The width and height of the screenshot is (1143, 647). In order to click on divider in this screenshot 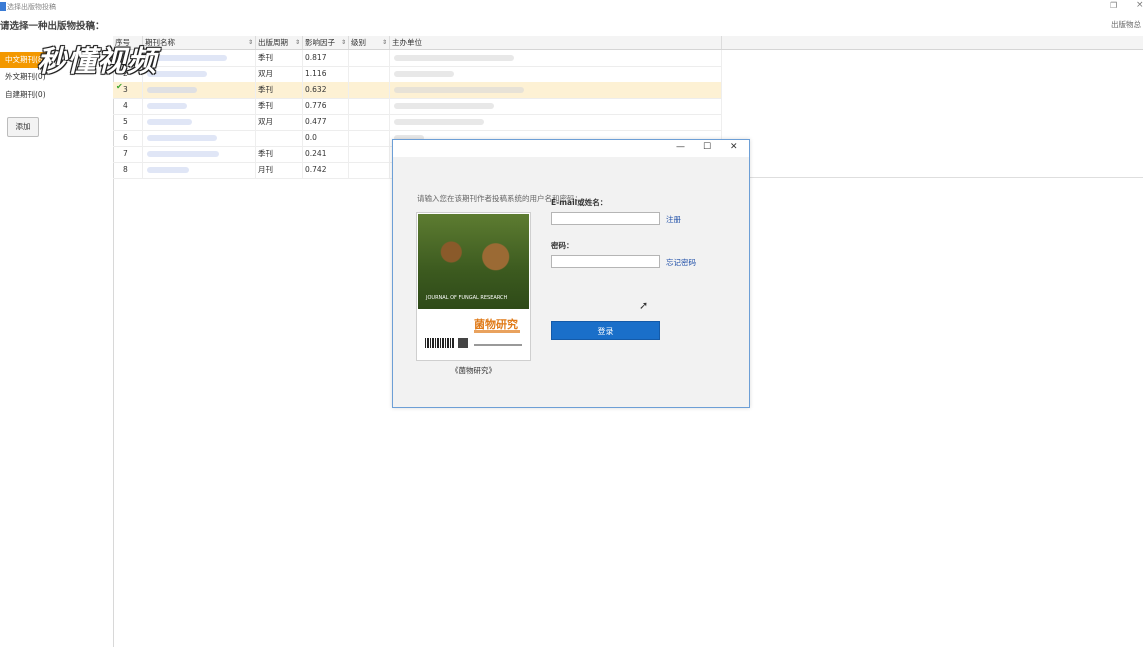, I will do `click(932, 177)`.